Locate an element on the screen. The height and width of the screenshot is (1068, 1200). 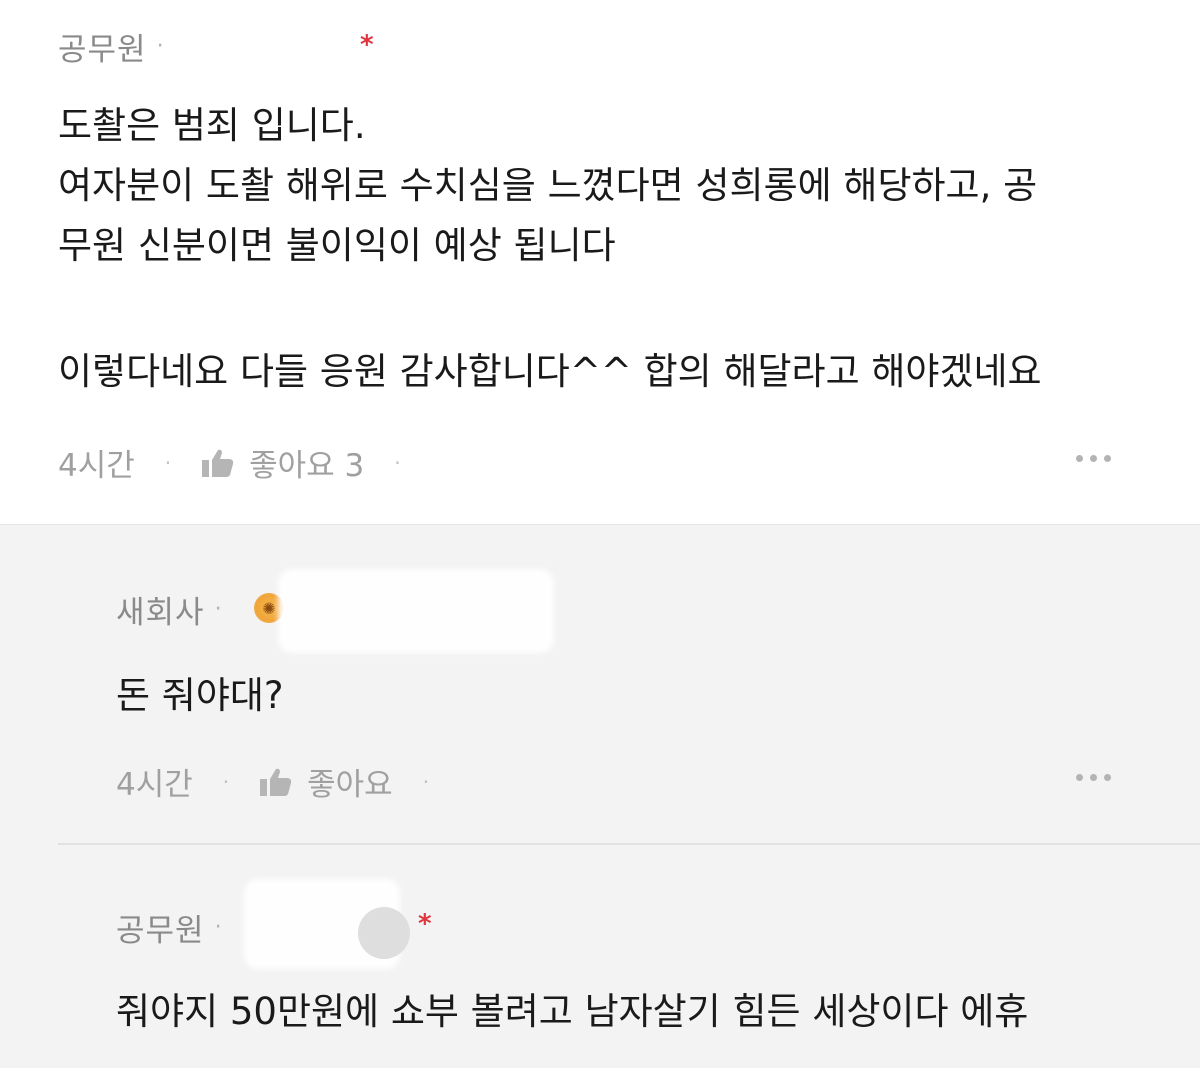
comment-line: 이렇다네요 다들 응원 감사합니다^^ 합의 해달라고 해야겠네요 is located at coordinates (550, 371).